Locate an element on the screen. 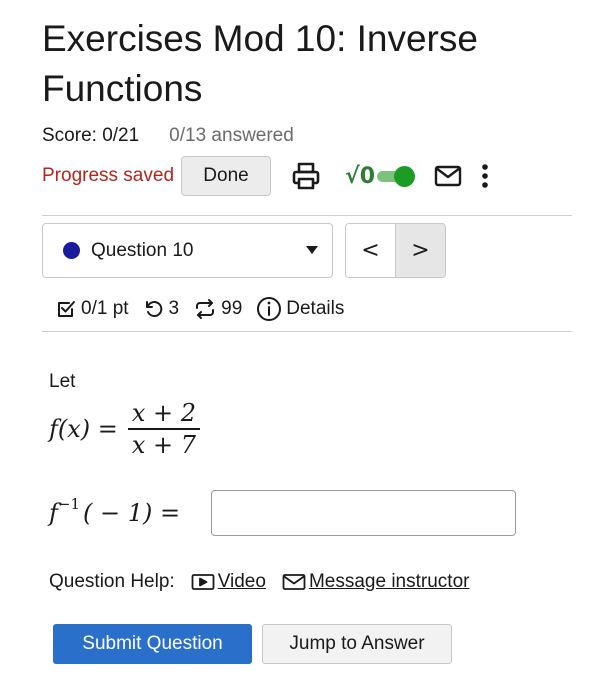 This screenshot has width=614, height=700. question-pager: < > is located at coordinates (395, 250).